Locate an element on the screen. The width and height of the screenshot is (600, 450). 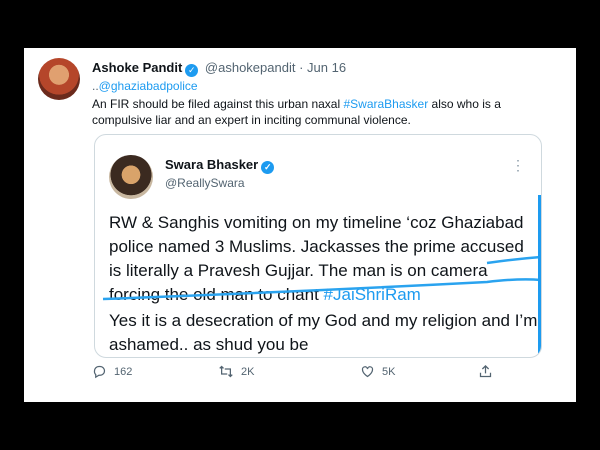
tweet-actions: 162 2K 5K is located at coordinates (302, 374).